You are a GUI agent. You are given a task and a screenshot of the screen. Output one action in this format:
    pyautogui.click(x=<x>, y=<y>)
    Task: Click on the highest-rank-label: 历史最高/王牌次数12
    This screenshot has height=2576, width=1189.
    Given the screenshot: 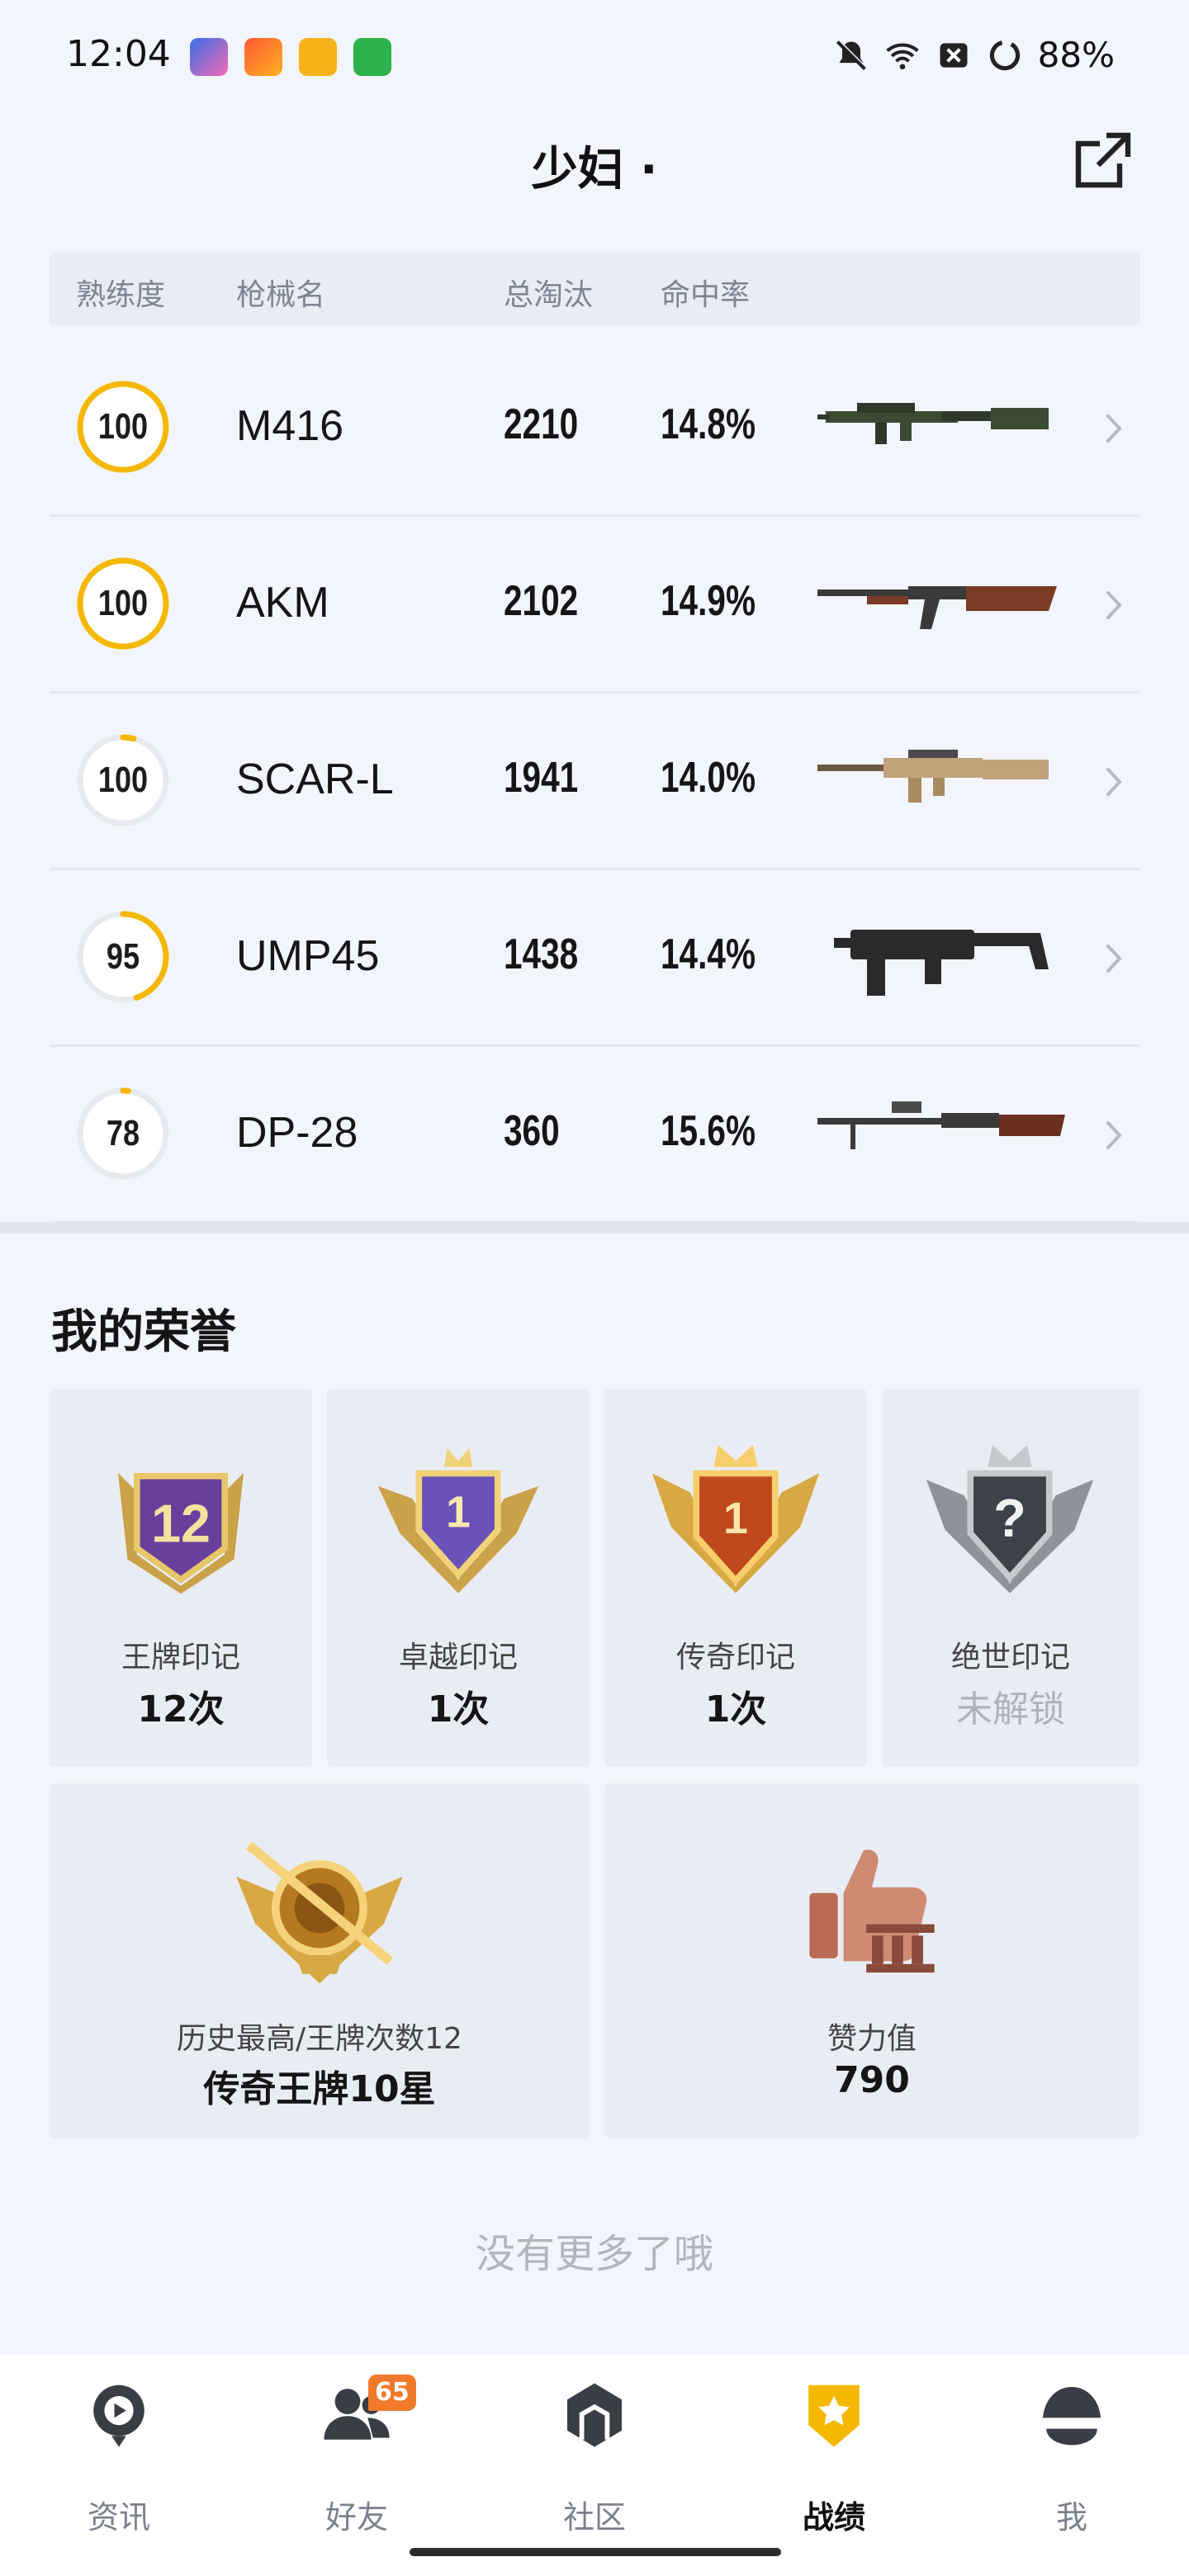 What is the action you would take?
    pyautogui.click(x=319, y=2039)
    